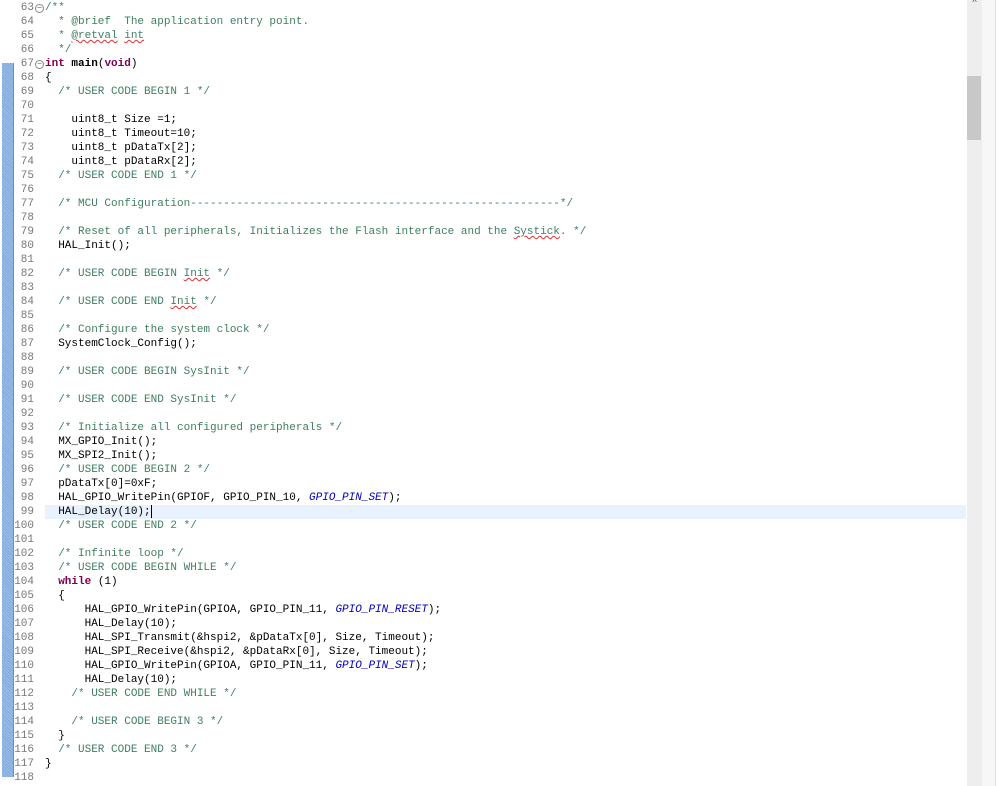 This screenshot has height=786, width=998. What do you see at coordinates (483, 764) in the screenshot?
I see `code-line: 117}` at bounding box center [483, 764].